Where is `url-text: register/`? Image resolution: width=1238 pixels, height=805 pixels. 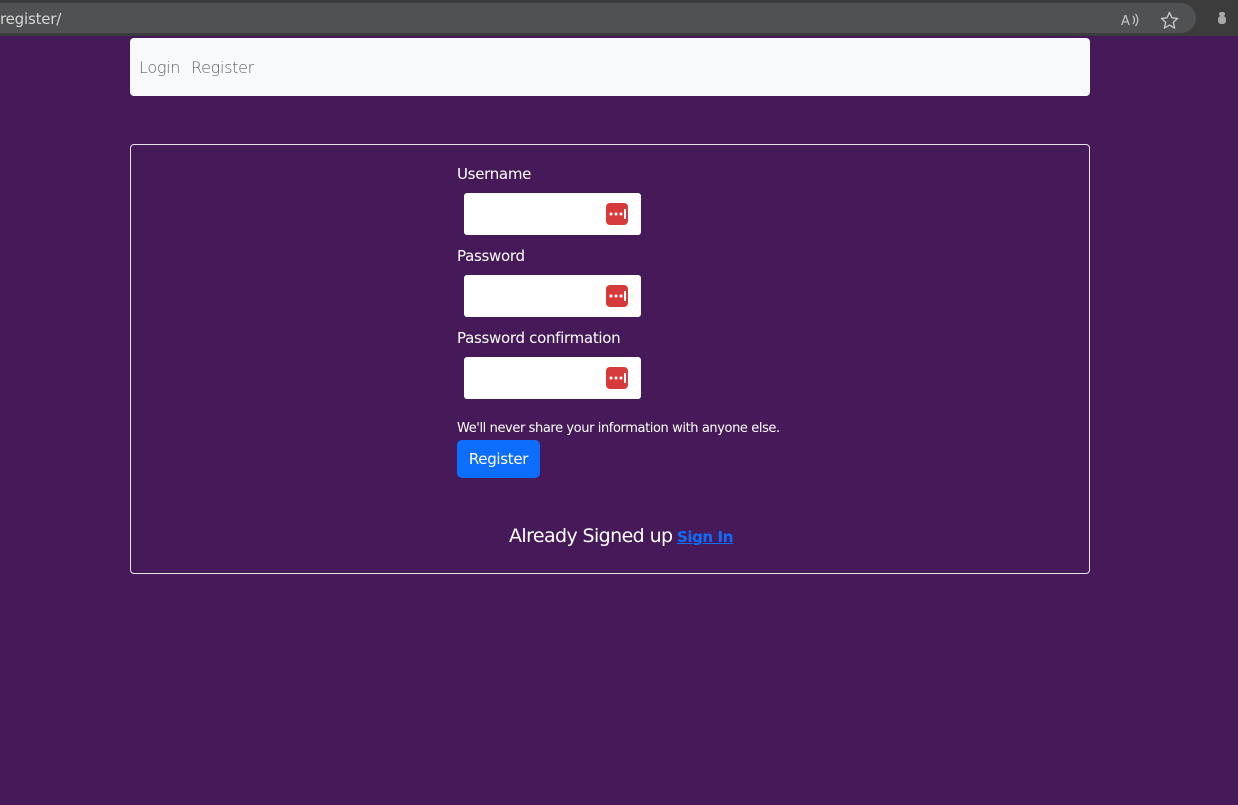
url-text: register/ is located at coordinates (30, 19).